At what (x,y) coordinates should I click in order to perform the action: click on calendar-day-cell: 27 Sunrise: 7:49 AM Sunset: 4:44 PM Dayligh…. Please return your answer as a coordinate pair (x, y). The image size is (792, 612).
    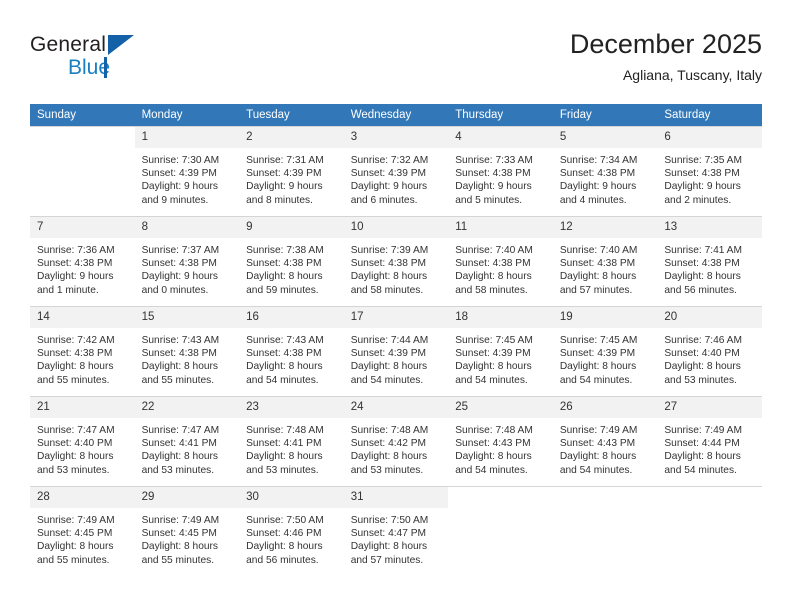
    Looking at the image, I should click on (709, 441).